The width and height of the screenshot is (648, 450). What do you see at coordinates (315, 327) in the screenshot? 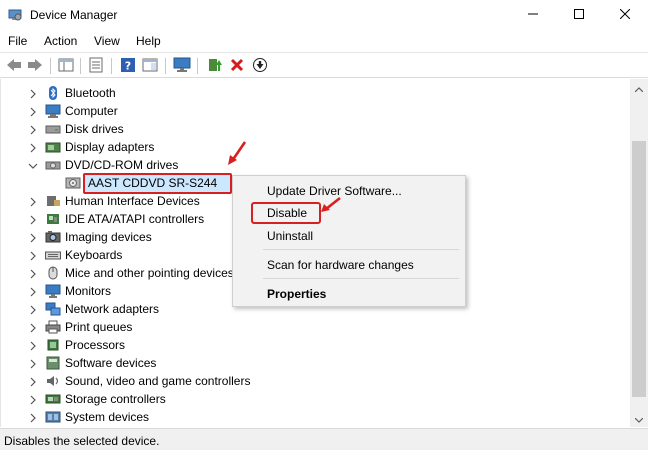
I see `tree-category-item: Print queues` at bounding box center [315, 327].